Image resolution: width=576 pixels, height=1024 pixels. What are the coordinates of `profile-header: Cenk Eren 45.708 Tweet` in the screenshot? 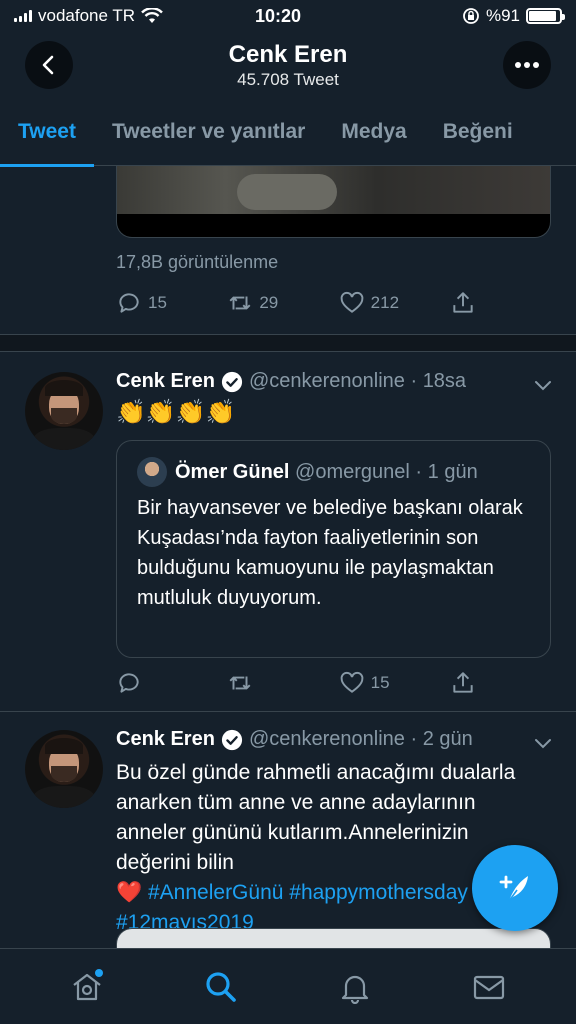 It's located at (288, 65).